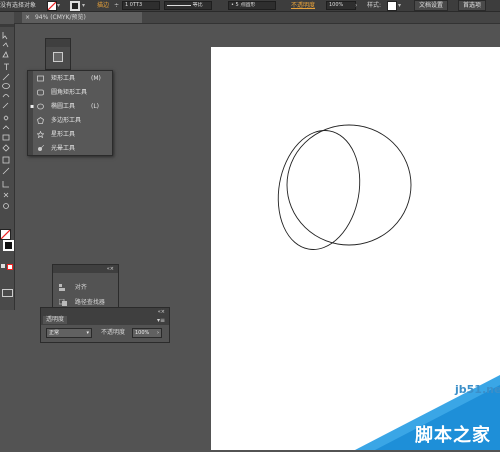 The height and width of the screenshot is (452, 500). I want to click on panel-tab-row: 透明度 ▾≡, so click(105, 320).